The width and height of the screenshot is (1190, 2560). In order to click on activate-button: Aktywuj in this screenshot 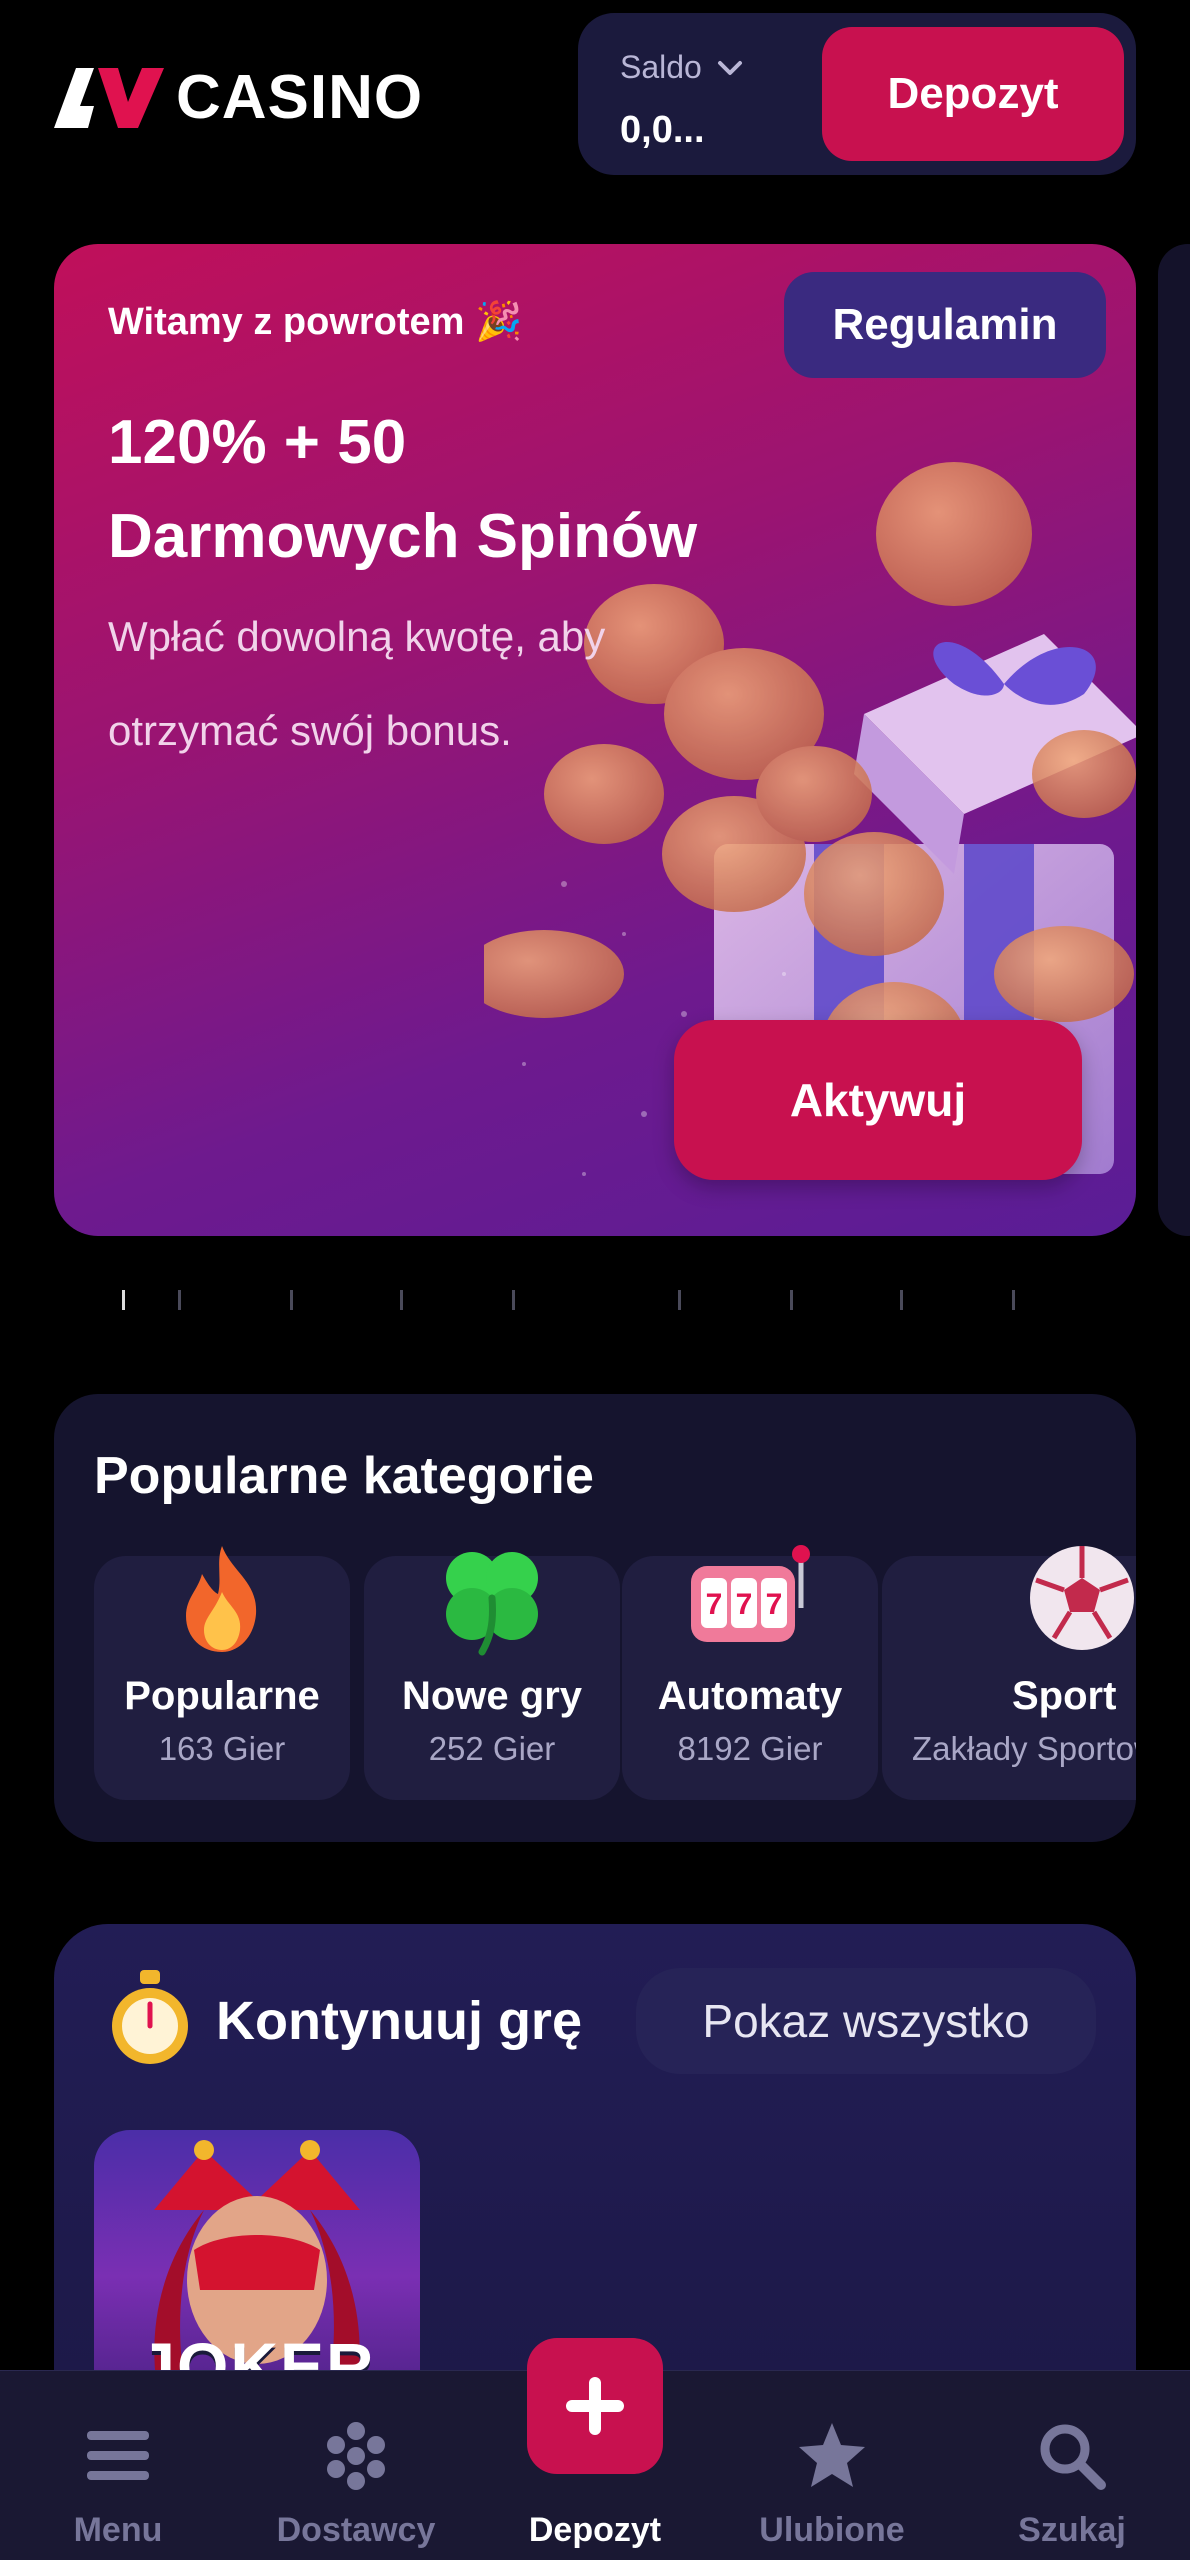, I will do `click(878, 1100)`.